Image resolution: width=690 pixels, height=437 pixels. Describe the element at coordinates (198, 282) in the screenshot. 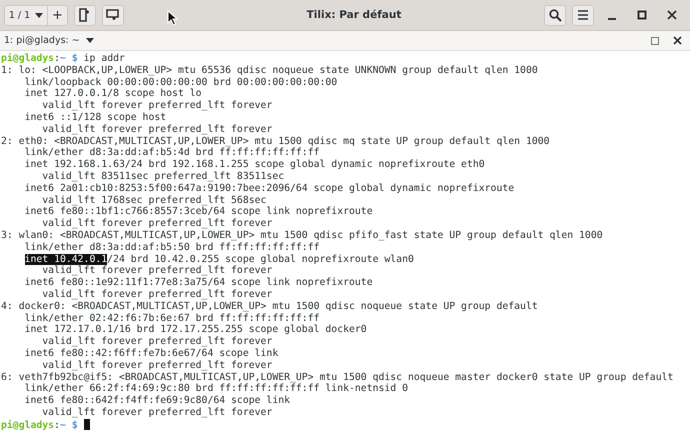

I see `terminal-output-line: inet6 fe80::1e92:11f1:77e8:3a75/64 scope link noprefixroute` at that location.